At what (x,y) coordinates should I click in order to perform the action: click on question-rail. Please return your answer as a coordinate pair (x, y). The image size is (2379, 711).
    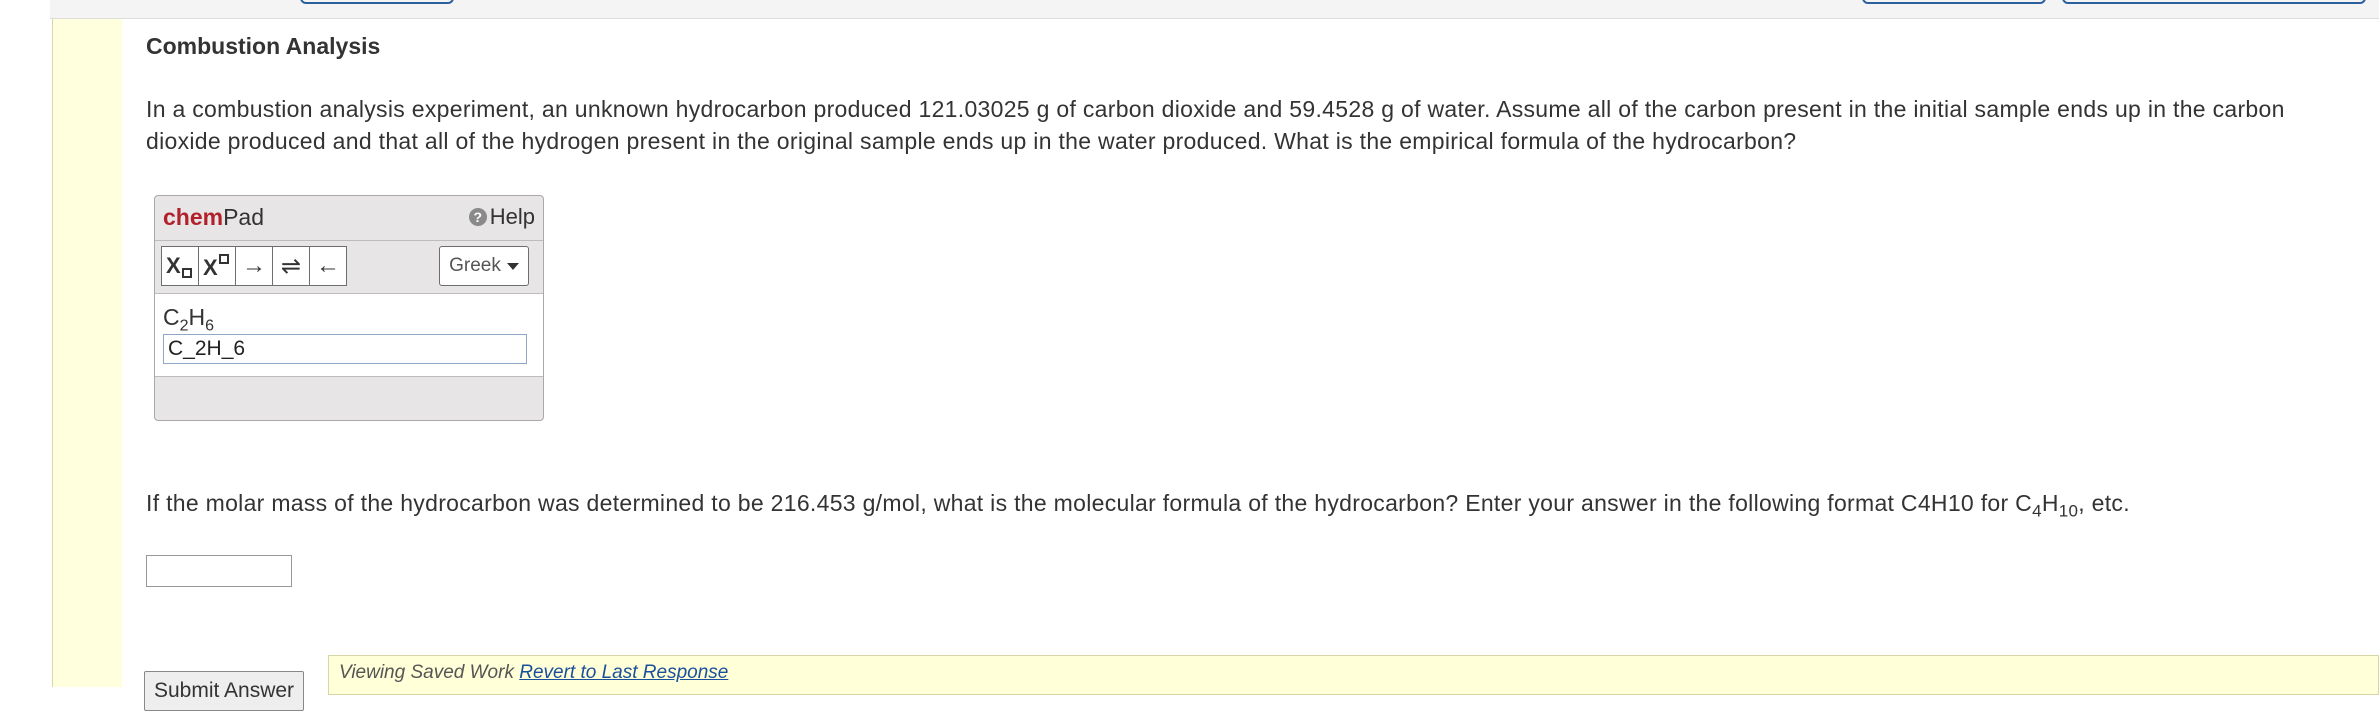
    Looking at the image, I should click on (87, 353).